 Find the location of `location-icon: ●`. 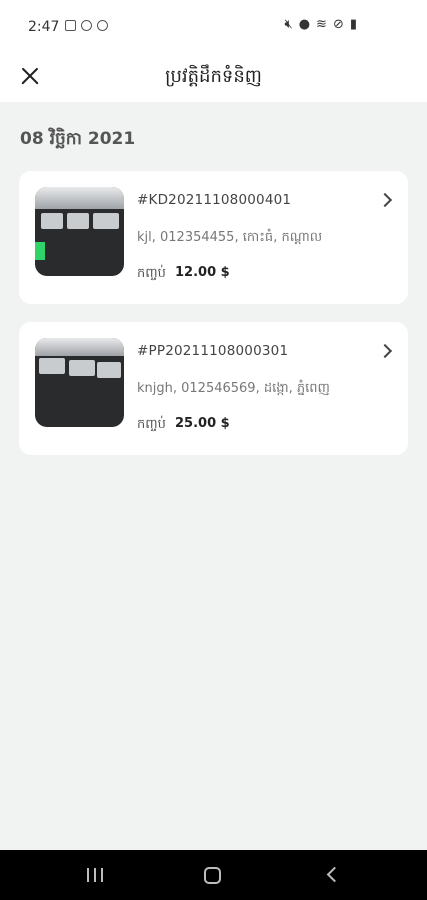

location-icon: ● is located at coordinates (304, 24).